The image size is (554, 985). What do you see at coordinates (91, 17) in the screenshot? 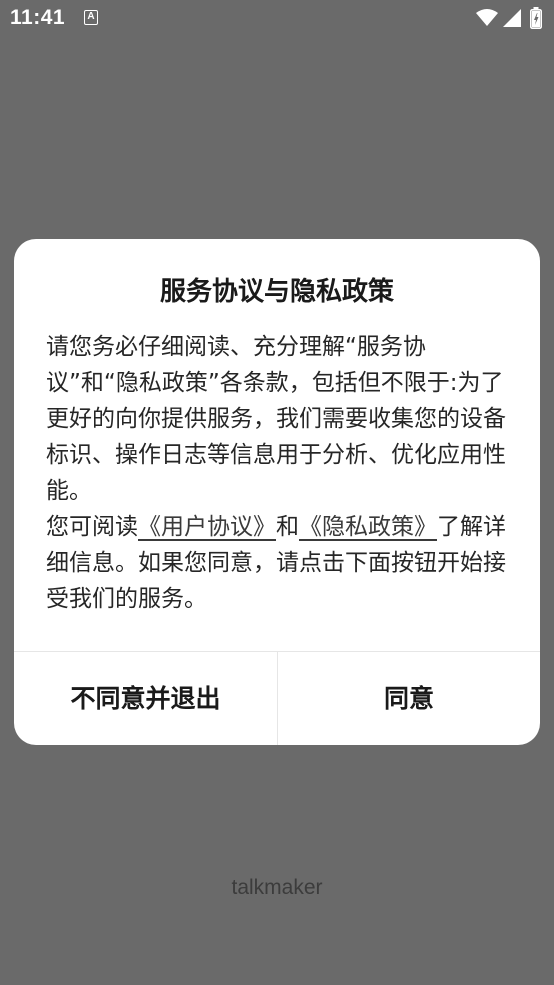
I see `a-notification-icon: A` at bounding box center [91, 17].